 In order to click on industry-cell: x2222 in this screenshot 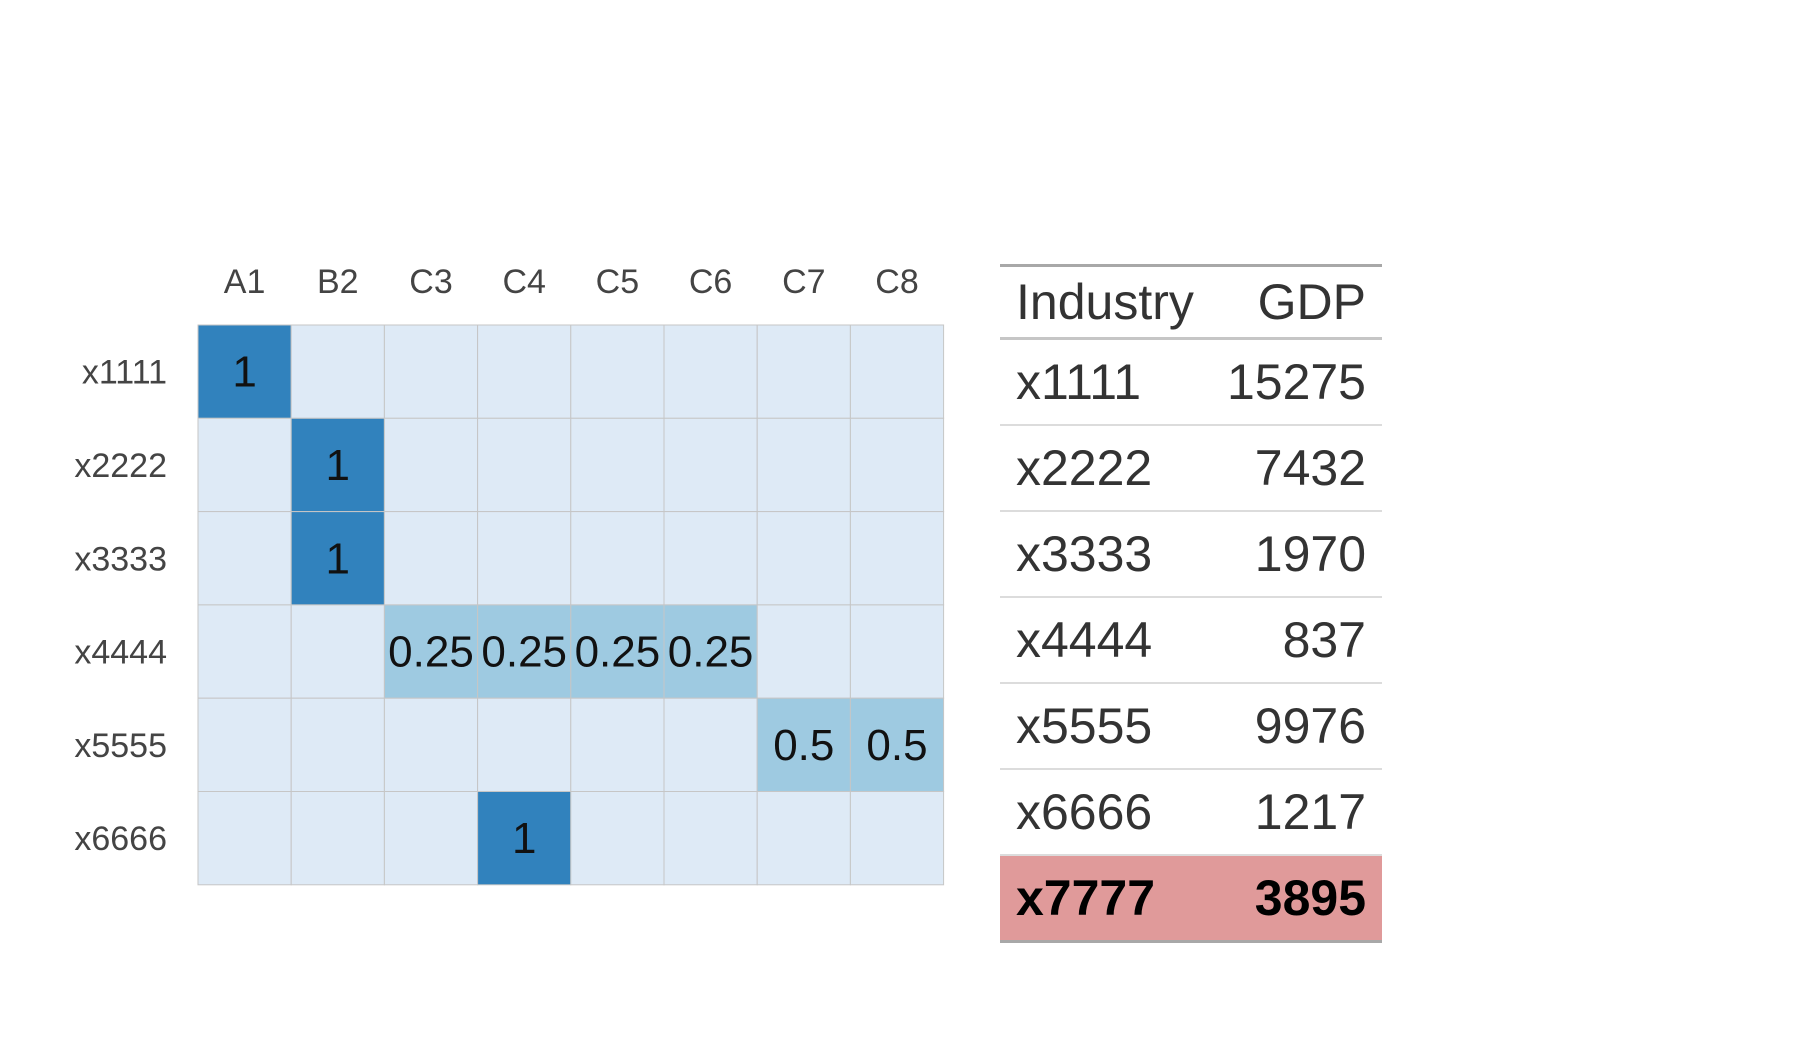, I will do `click(1105, 468)`.